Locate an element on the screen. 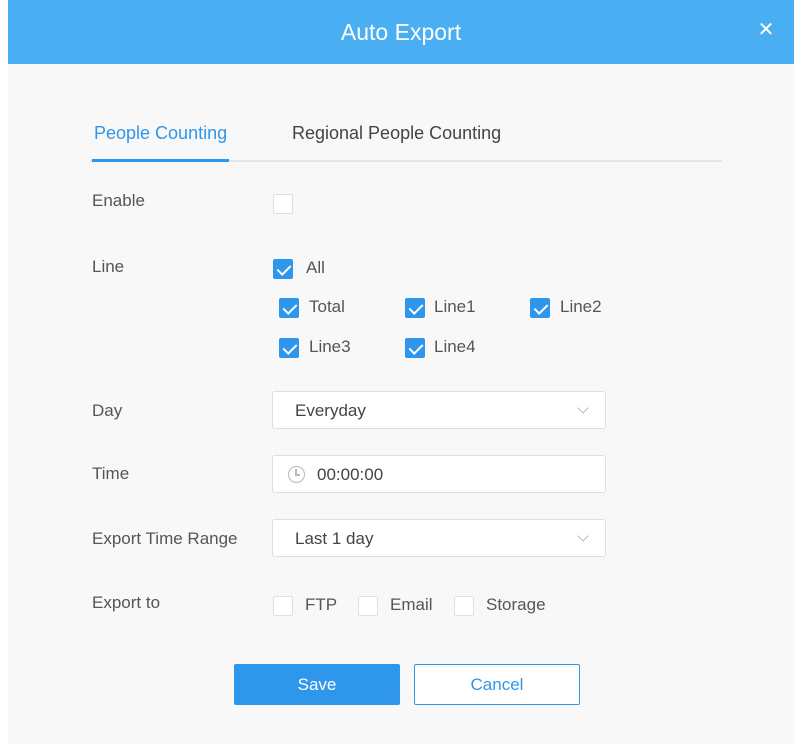 This screenshot has width=794, height=744. enable-label: Enable is located at coordinates (118, 200).